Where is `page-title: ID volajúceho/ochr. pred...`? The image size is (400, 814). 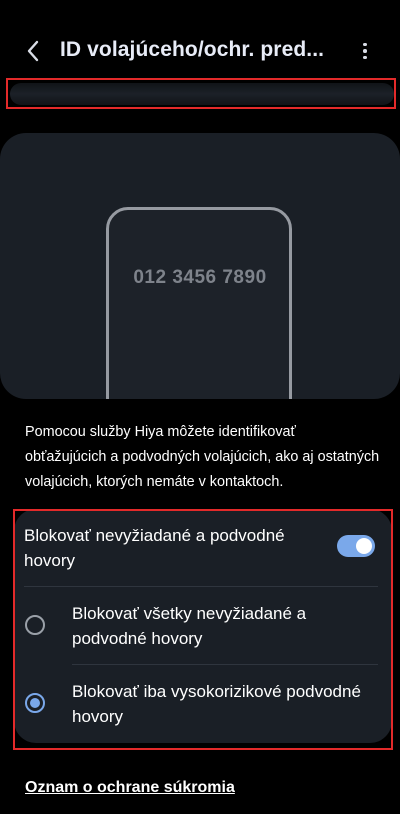 page-title: ID volajúceho/ochr. pred... is located at coordinates (192, 49).